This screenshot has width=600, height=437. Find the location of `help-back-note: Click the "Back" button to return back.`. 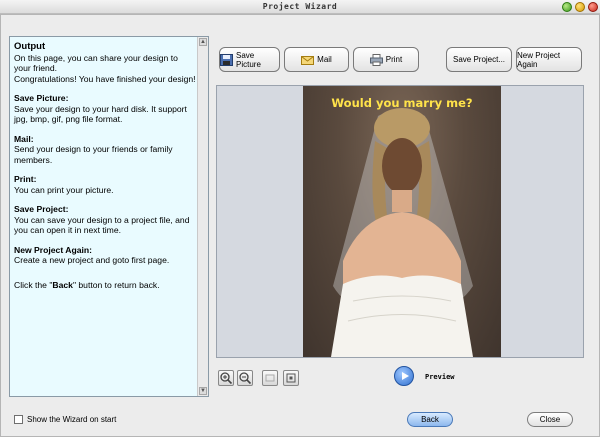

help-back-note: Click the "Back" button to return back. is located at coordinates (105, 285).